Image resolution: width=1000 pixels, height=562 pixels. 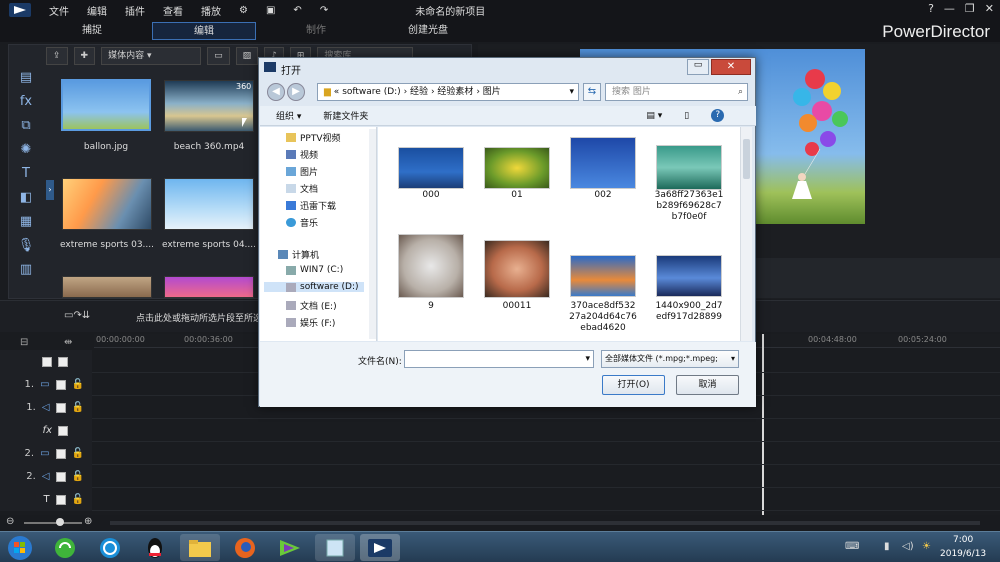 What do you see at coordinates (110, 547) in the screenshot?
I see `ie-icon` at bounding box center [110, 547].